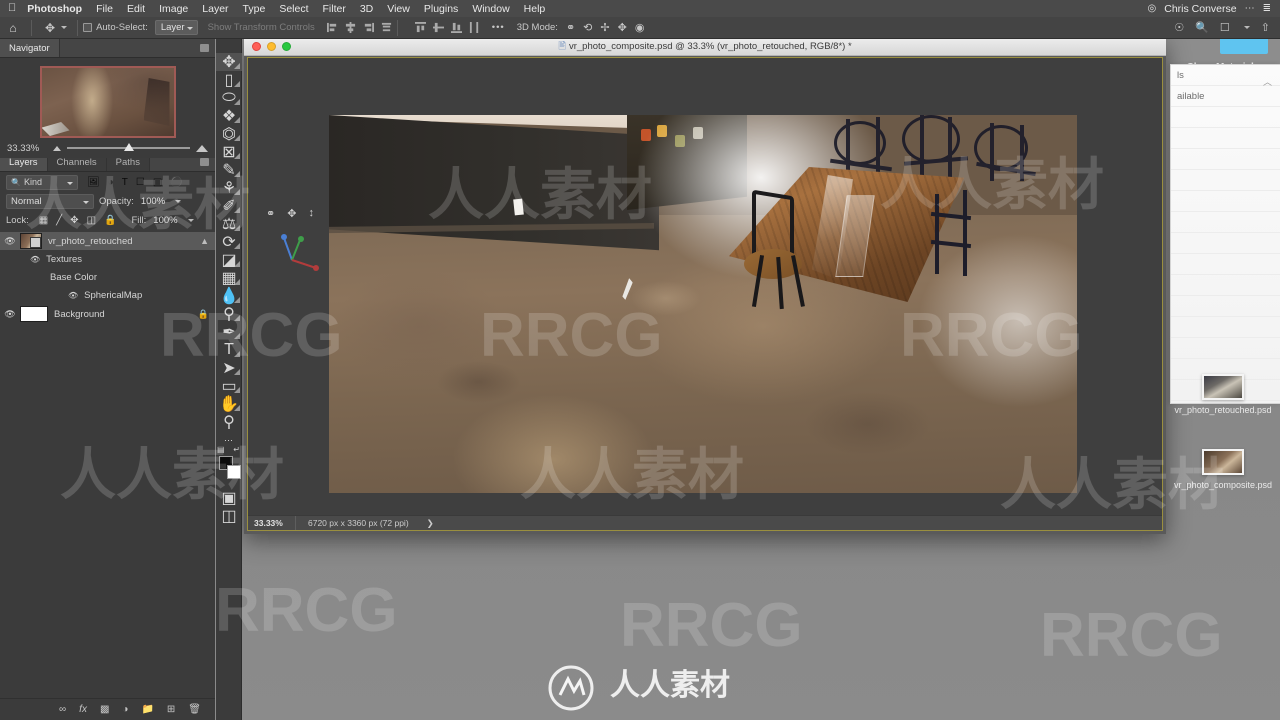 This screenshot has height=720, width=1280. I want to click on frame-tool-icon: ⊠, so click(229, 152).